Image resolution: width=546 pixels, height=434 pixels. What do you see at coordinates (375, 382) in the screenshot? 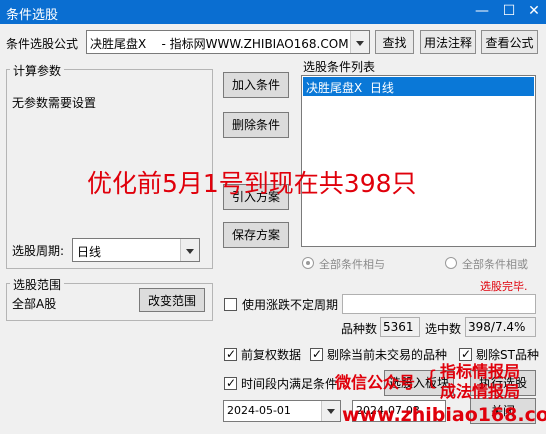
I see `overlay-wechat: 微信公众号` at bounding box center [375, 382].